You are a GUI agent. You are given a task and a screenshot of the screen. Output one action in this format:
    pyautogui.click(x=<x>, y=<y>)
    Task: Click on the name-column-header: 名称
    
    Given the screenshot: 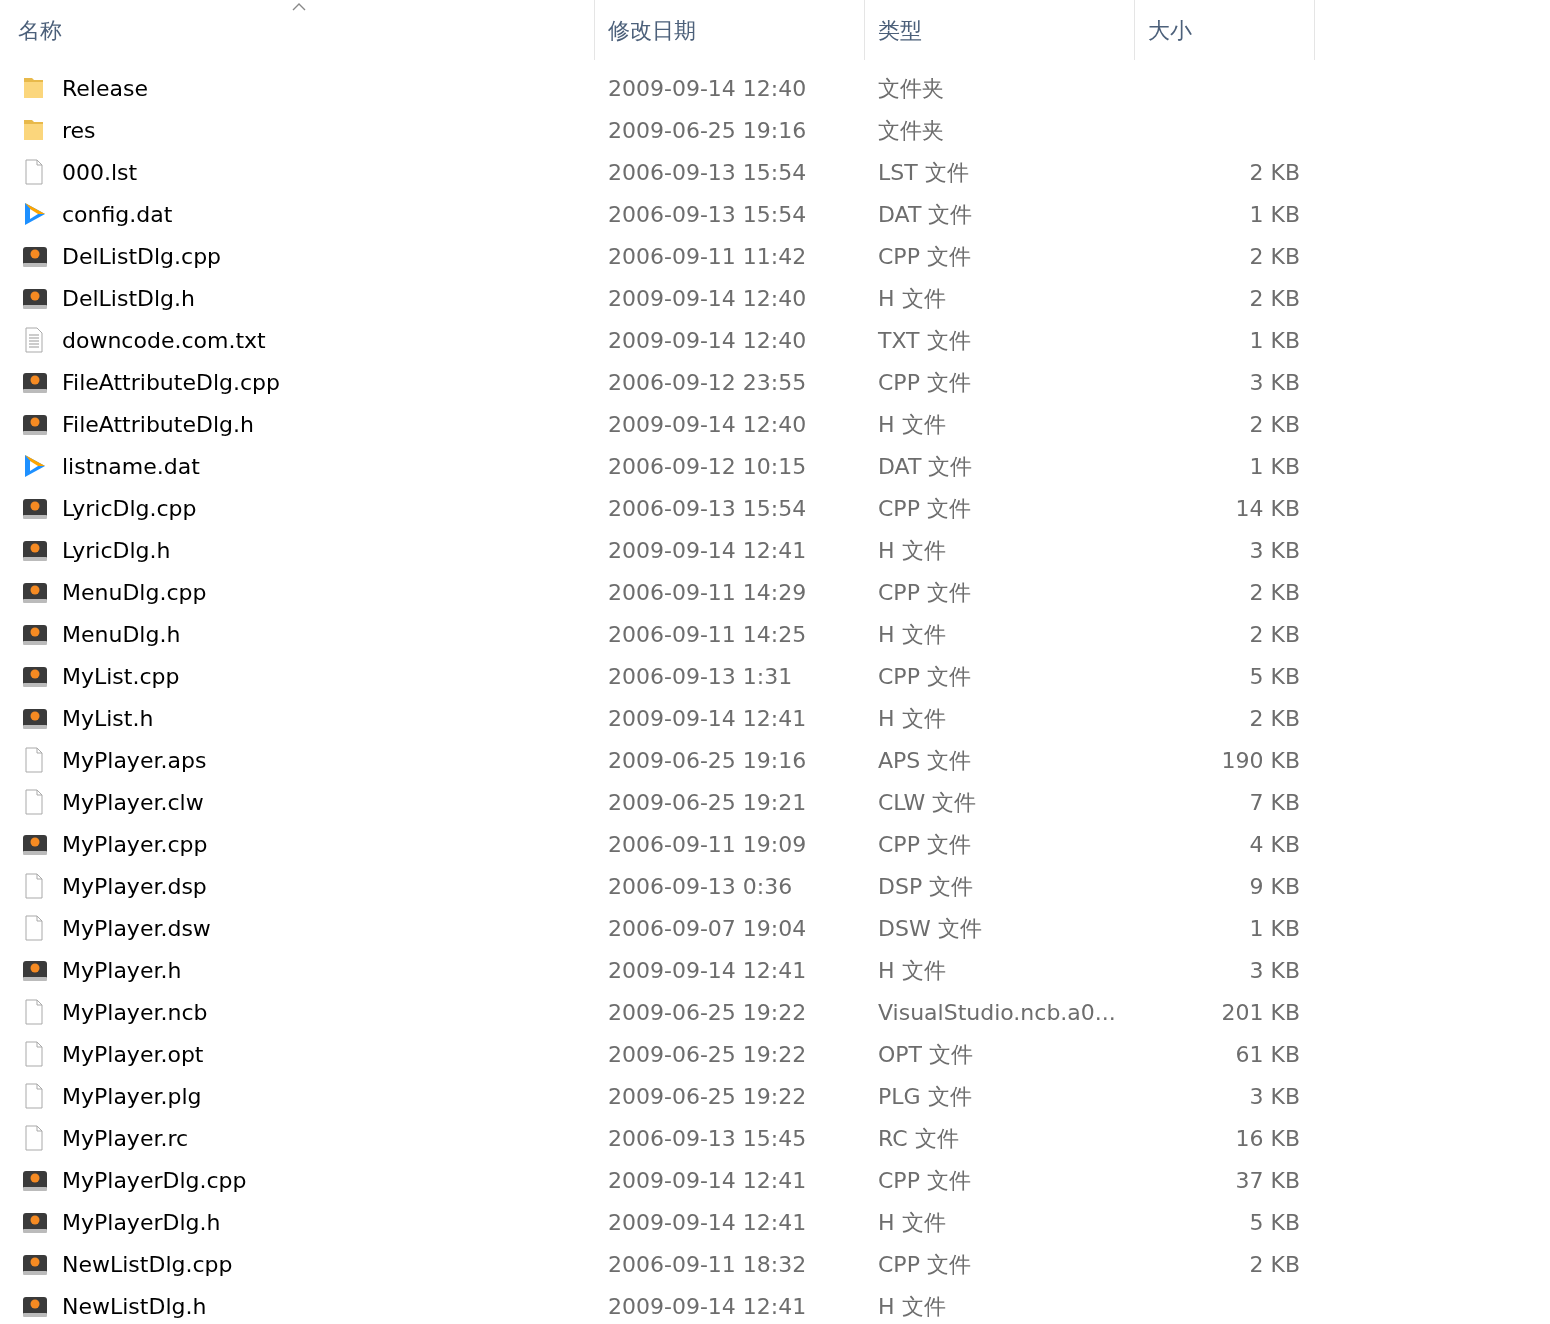 What is the action you would take?
    pyautogui.click(x=297, y=30)
    